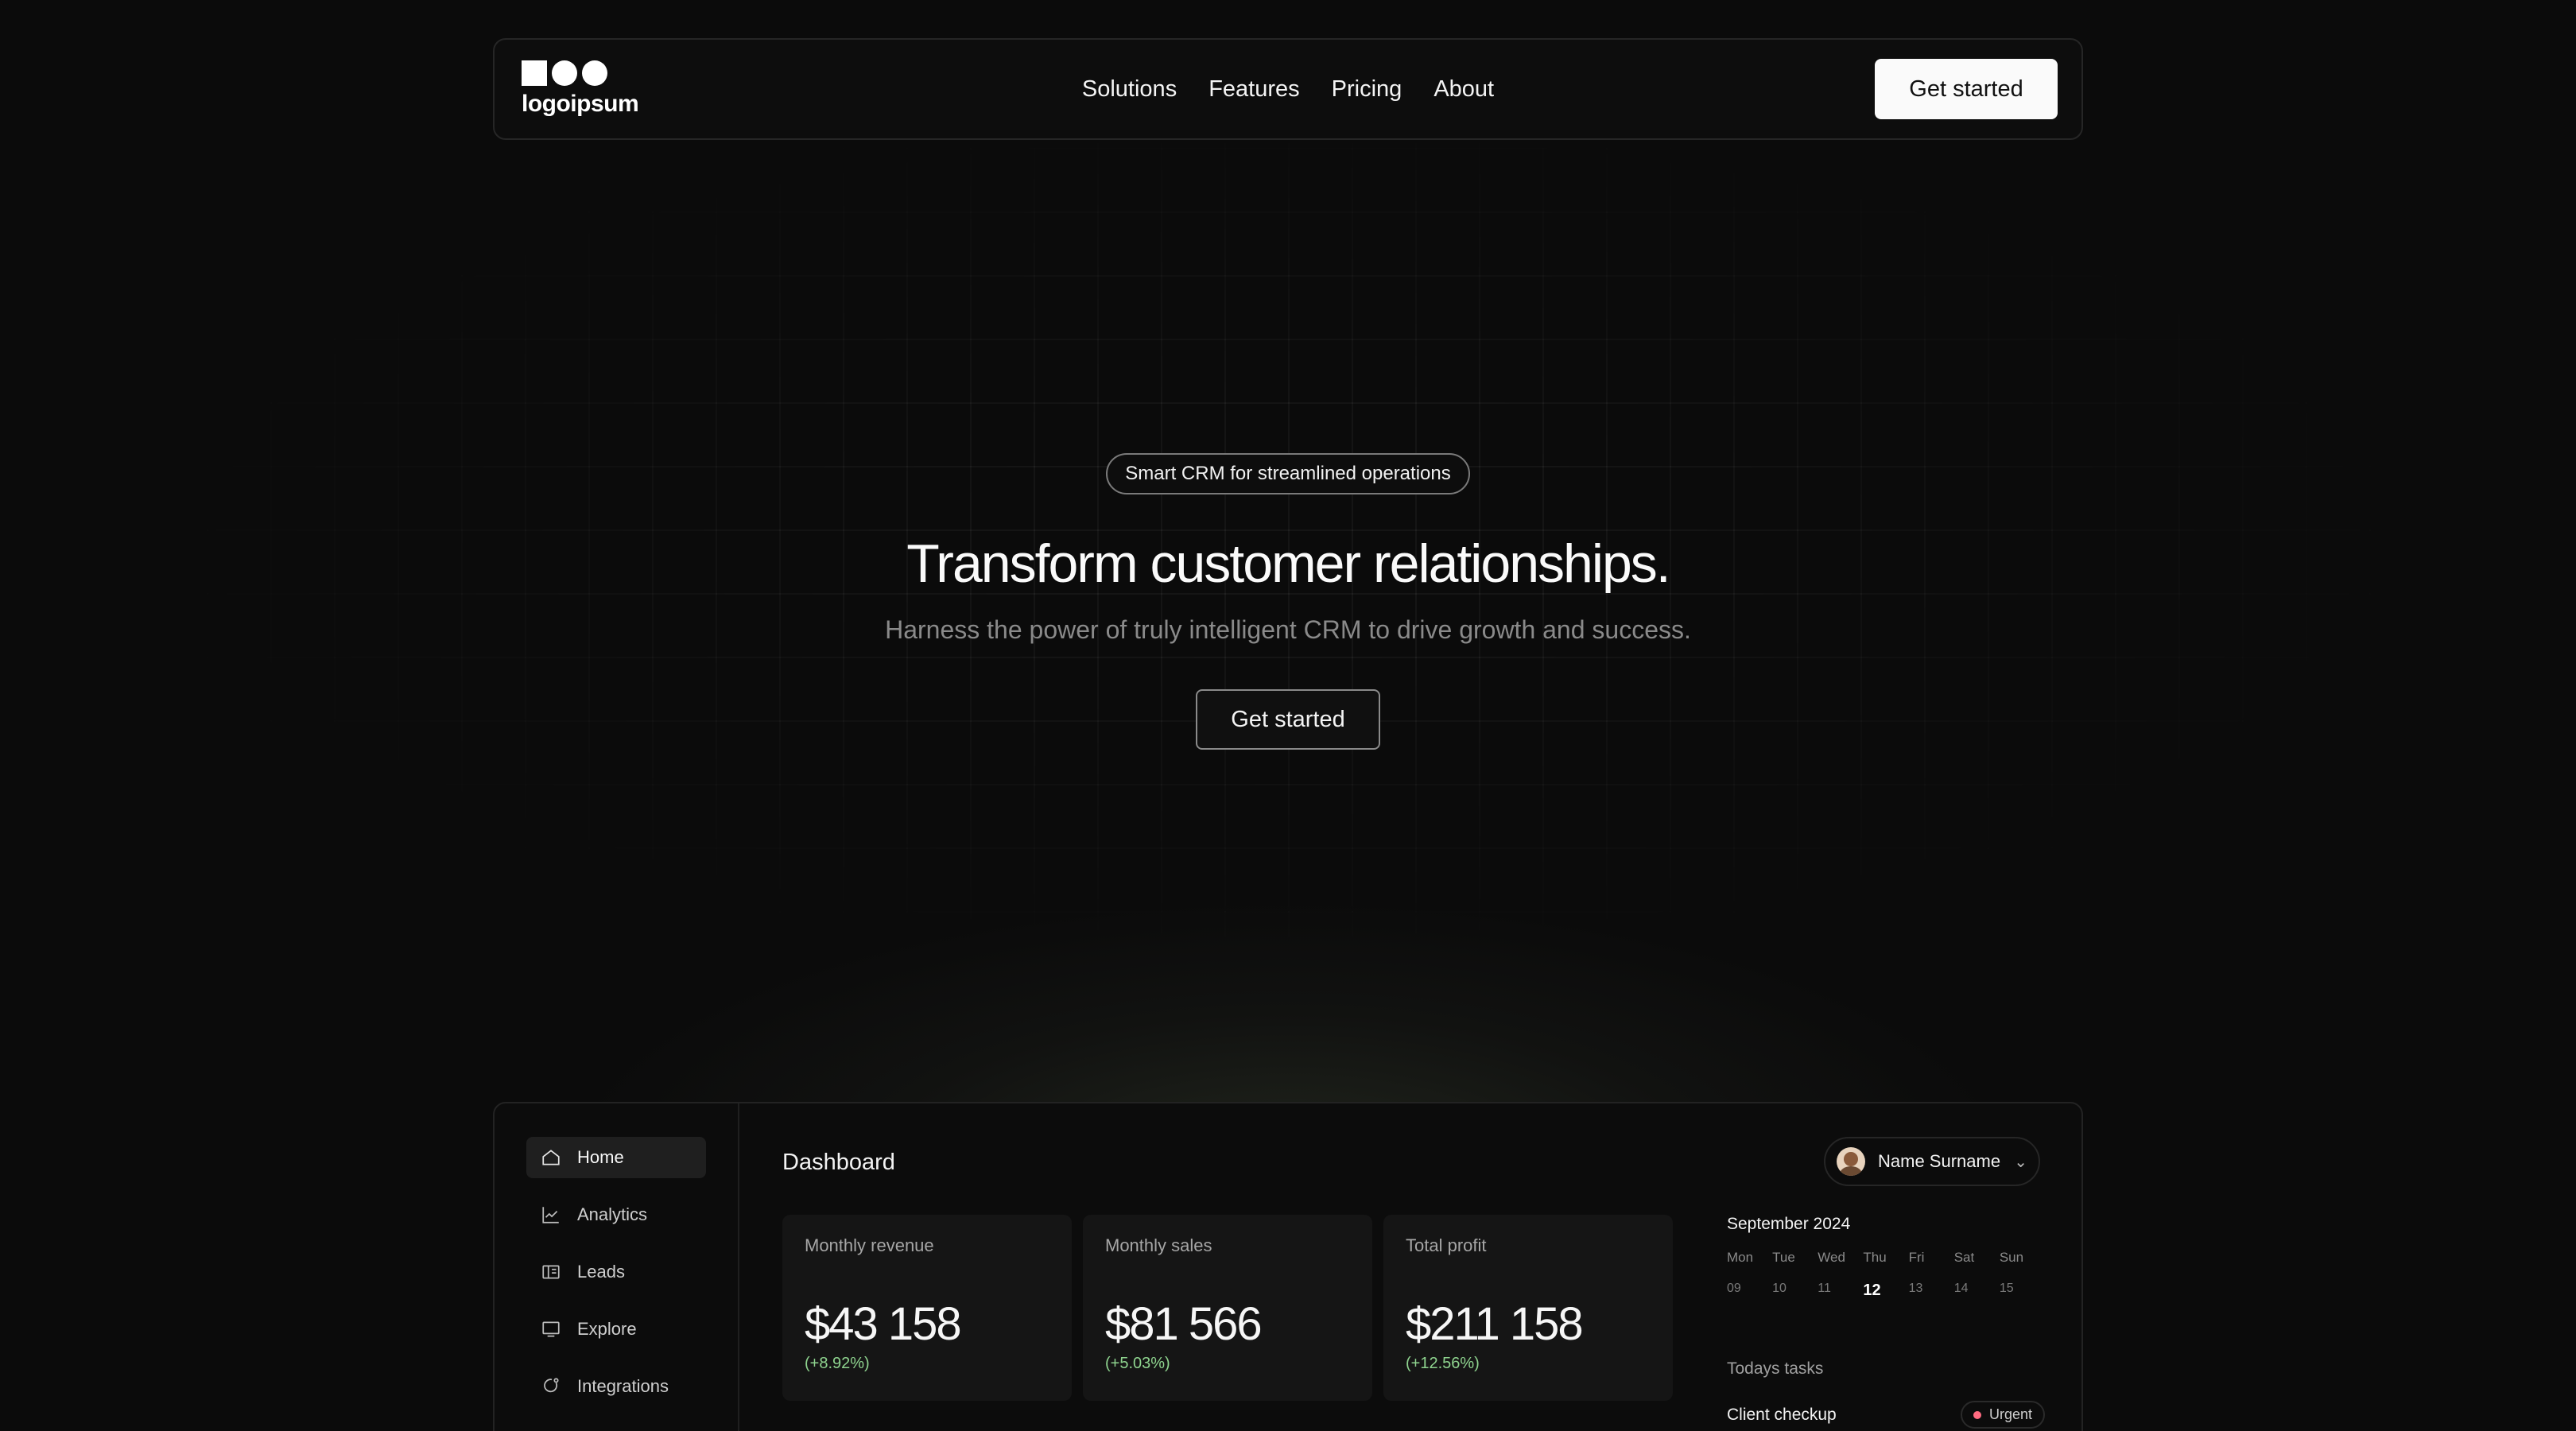 The width and height of the screenshot is (2576, 1431). I want to click on user-menu: Name Surname ⌄, so click(1932, 1161).